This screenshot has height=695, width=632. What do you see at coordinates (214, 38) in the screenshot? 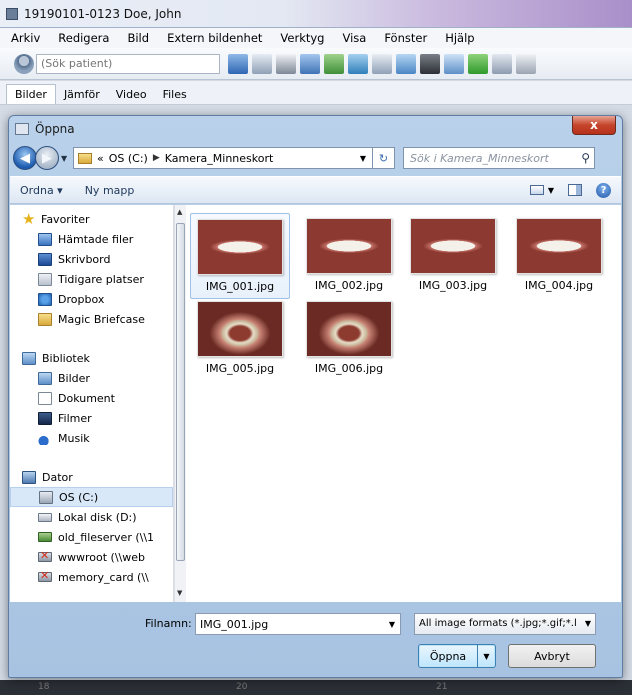
I see `menu-extern-bildenhet: Extern bildenhet` at bounding box center [214, 38].